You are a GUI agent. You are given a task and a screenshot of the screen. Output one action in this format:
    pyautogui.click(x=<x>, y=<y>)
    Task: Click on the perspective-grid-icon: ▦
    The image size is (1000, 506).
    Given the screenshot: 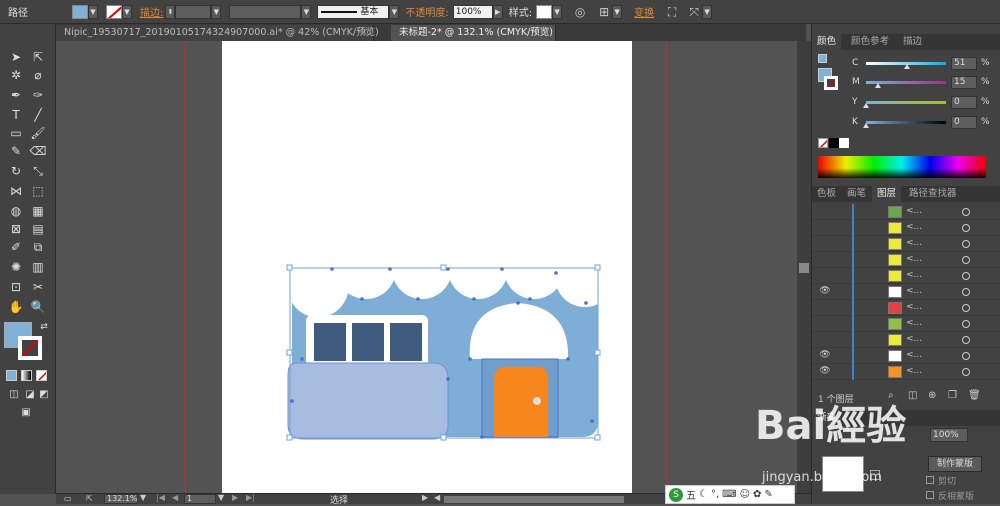 What is the action you would take?
    pyautogui.click(x=38, y=211)
    